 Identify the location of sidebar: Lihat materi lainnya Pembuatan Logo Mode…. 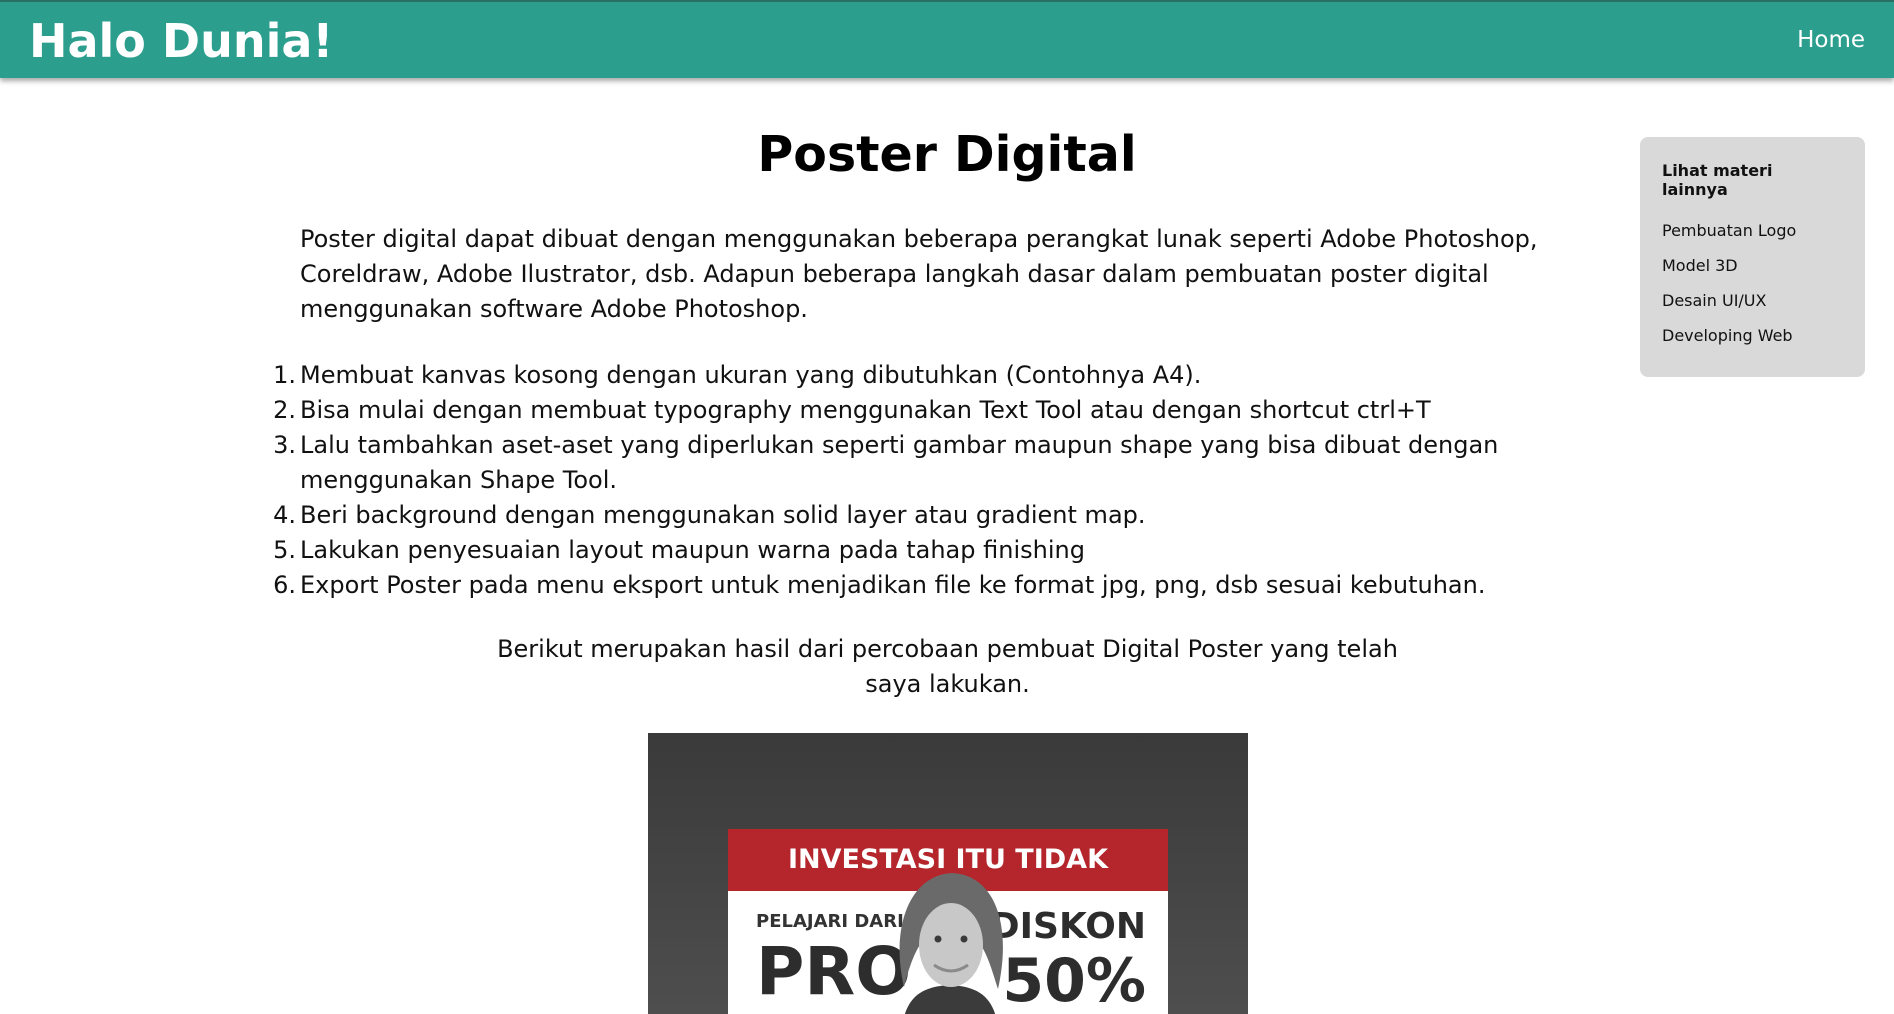
(1752, 257).